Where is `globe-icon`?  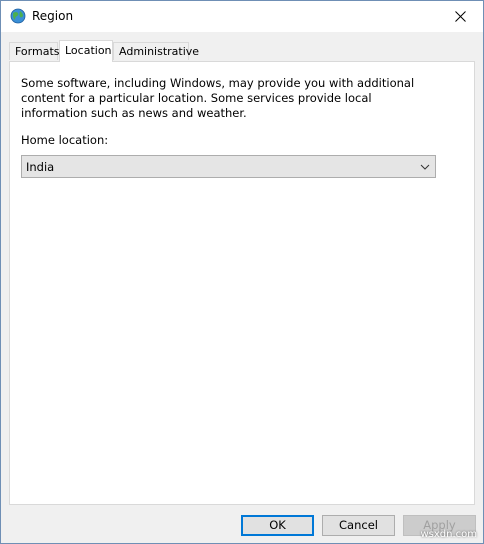 globe-icon is located at coordinates (18, 16).